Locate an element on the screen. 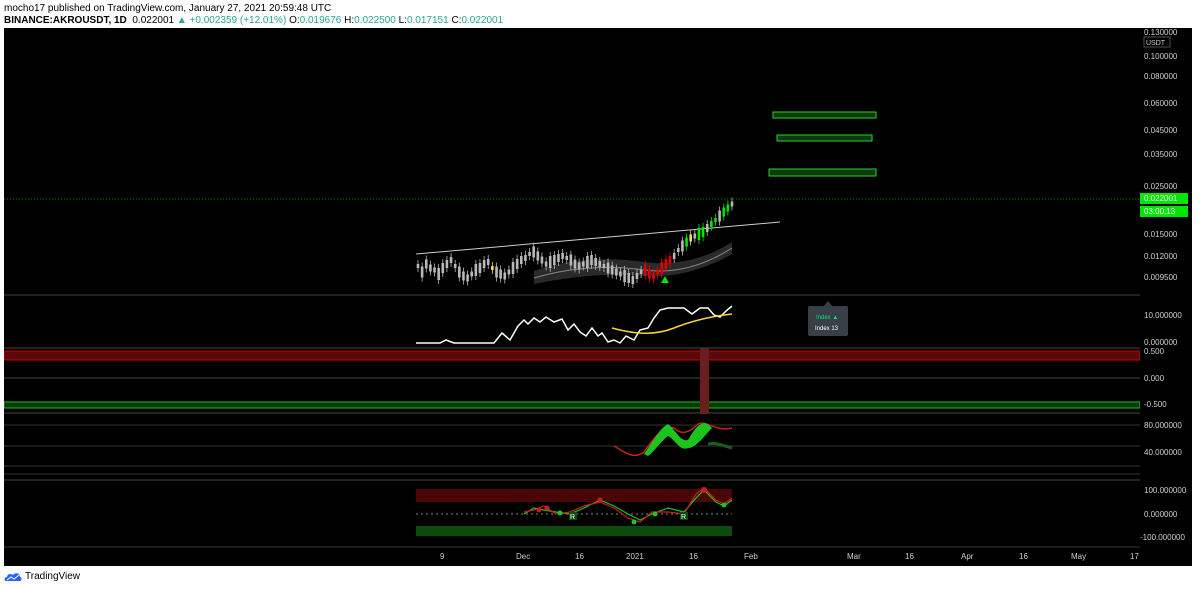  buy-signal-triangle is located at coordinates (665, 279).